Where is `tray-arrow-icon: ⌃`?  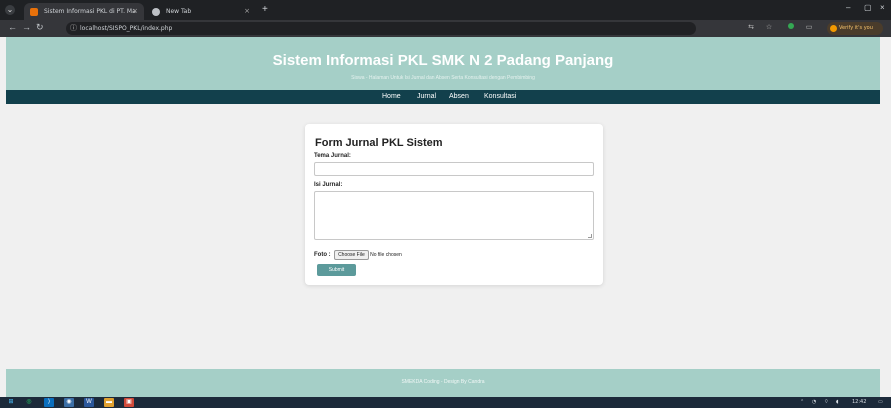
tray-arrow-icon: ⌃ is located at coordinates (802, 402).